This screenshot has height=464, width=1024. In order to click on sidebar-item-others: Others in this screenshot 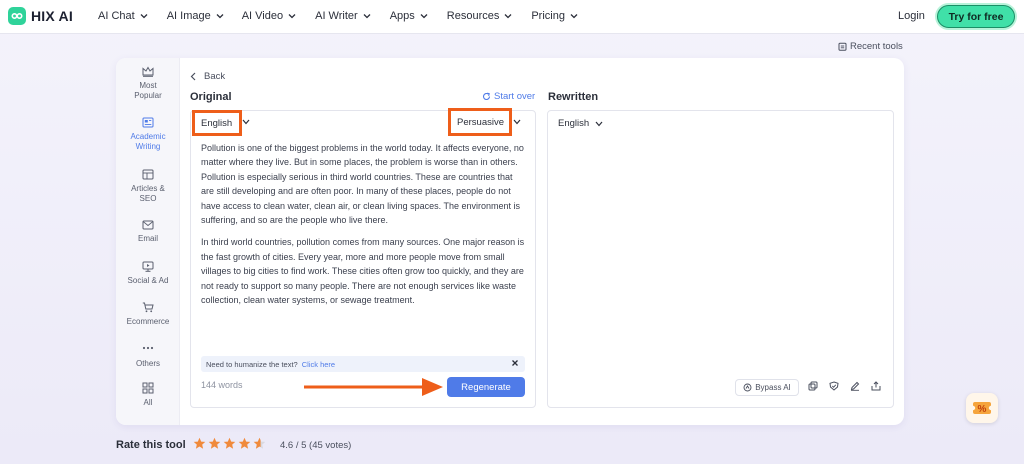, I will do `click(148, 357)`.